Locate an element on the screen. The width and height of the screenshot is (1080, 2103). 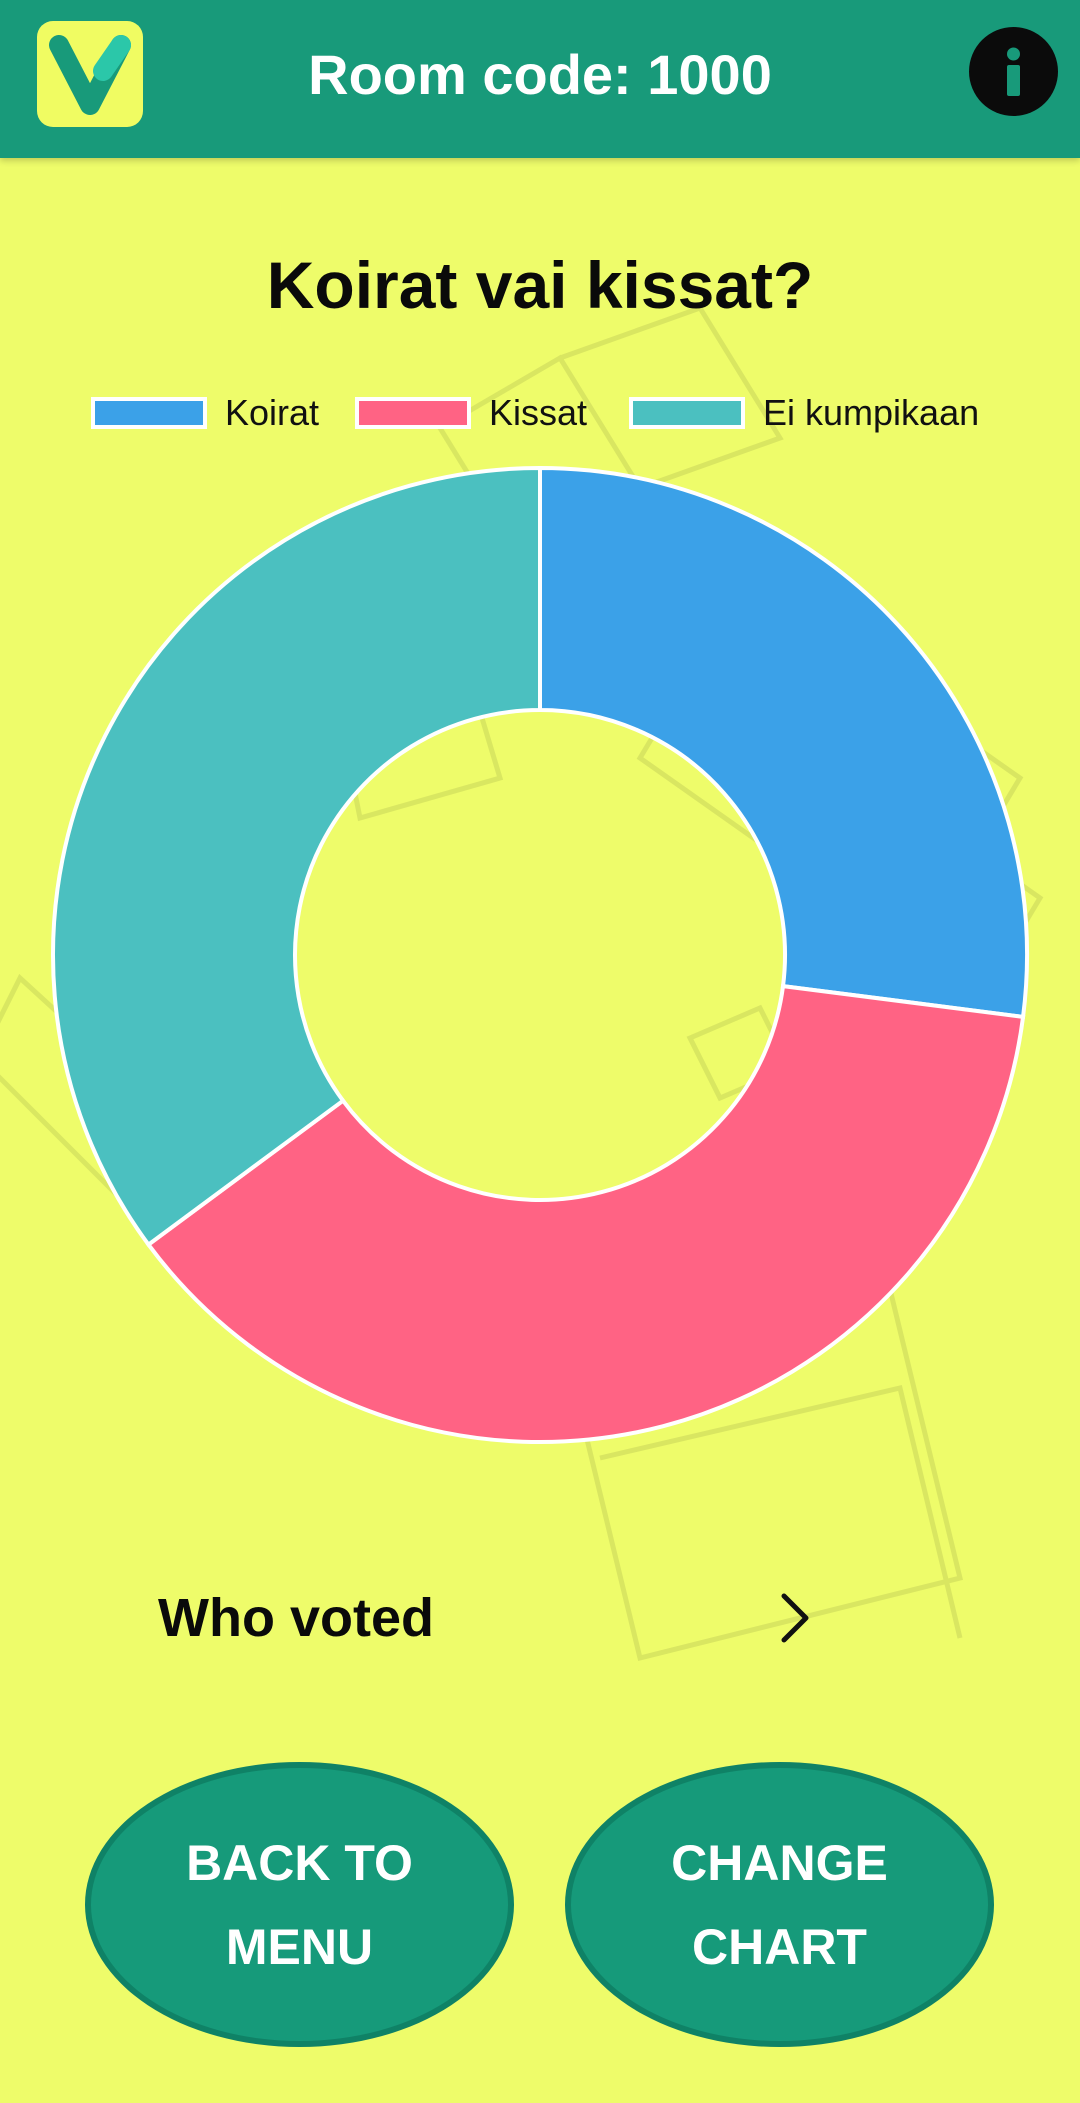
who-voted-row: Who voted is located at coordinates (483, 1618).